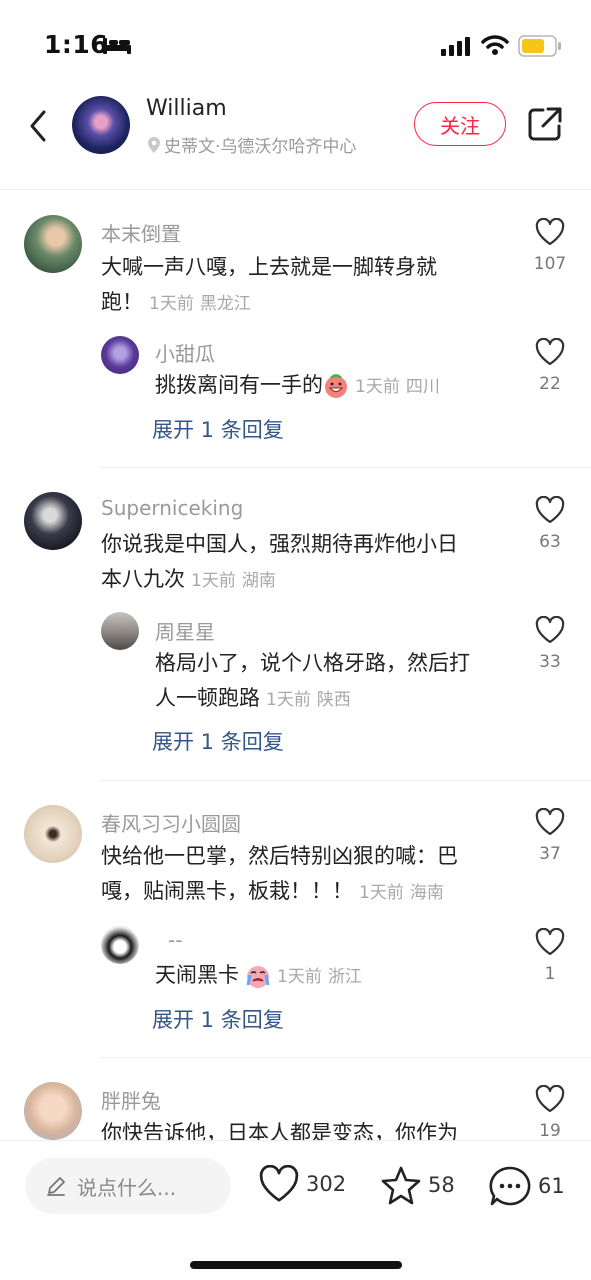 This screenshot has width=591, height=1280. What do you see at coordinates (550, 854) in the screenshot?
I see `like-count: 37` at bounding box center [550, 854].